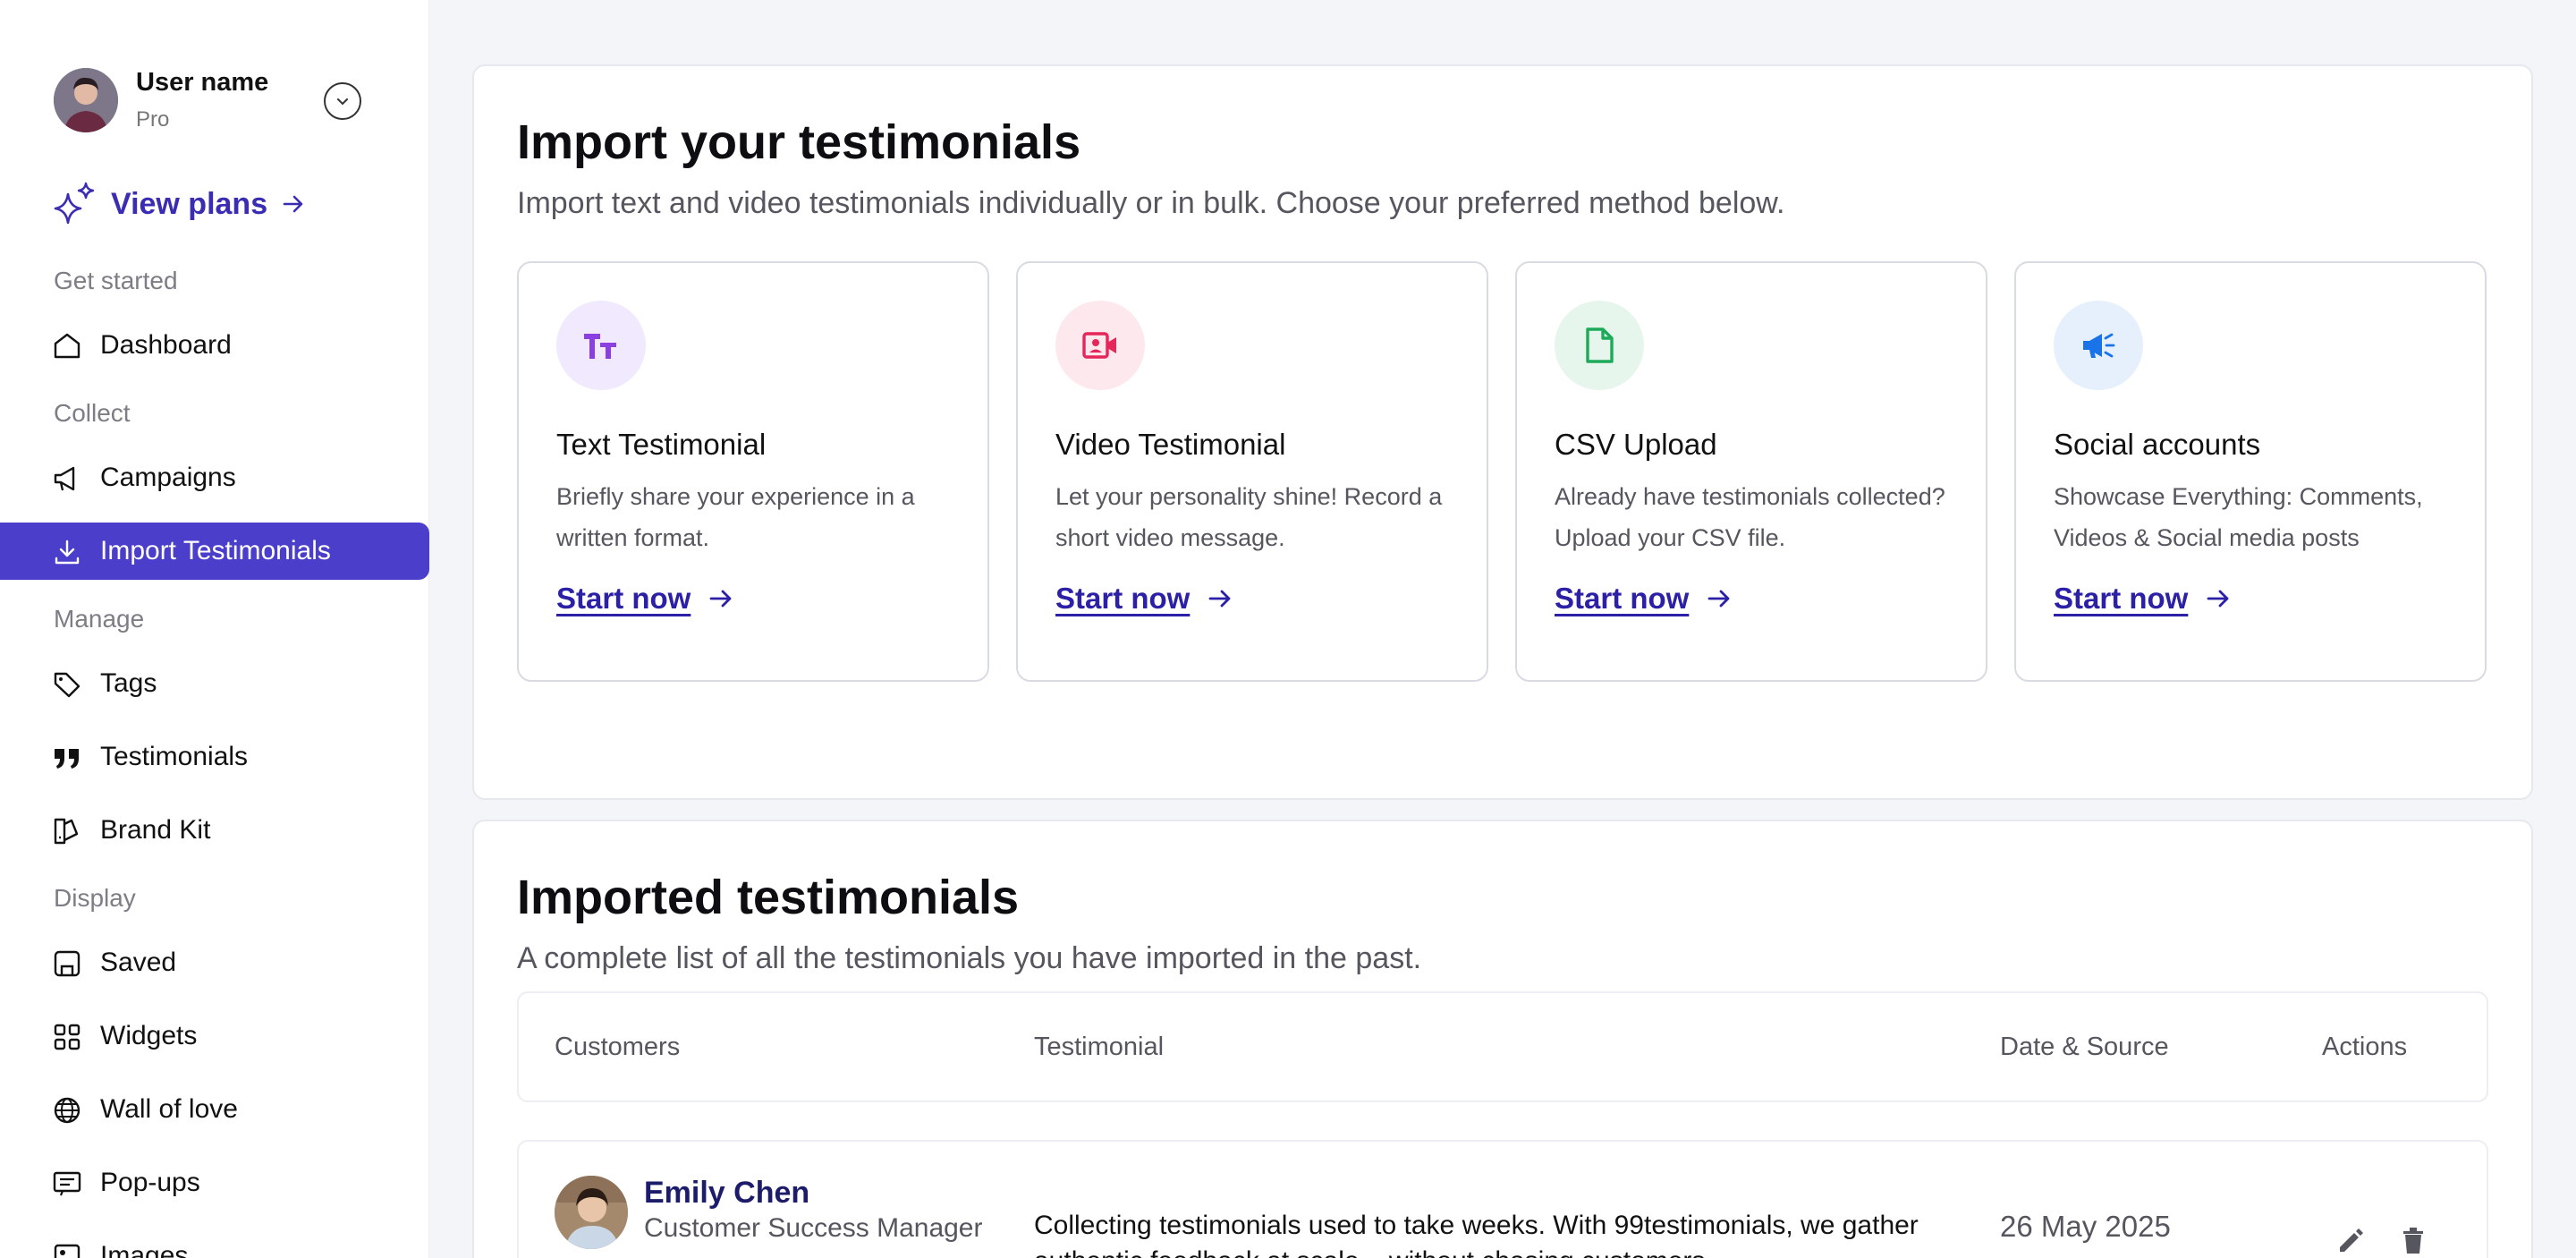 The image size is (2576, 1258). I want to click on sidebar-item-popups: Pop-ups, so click(214, 1183).